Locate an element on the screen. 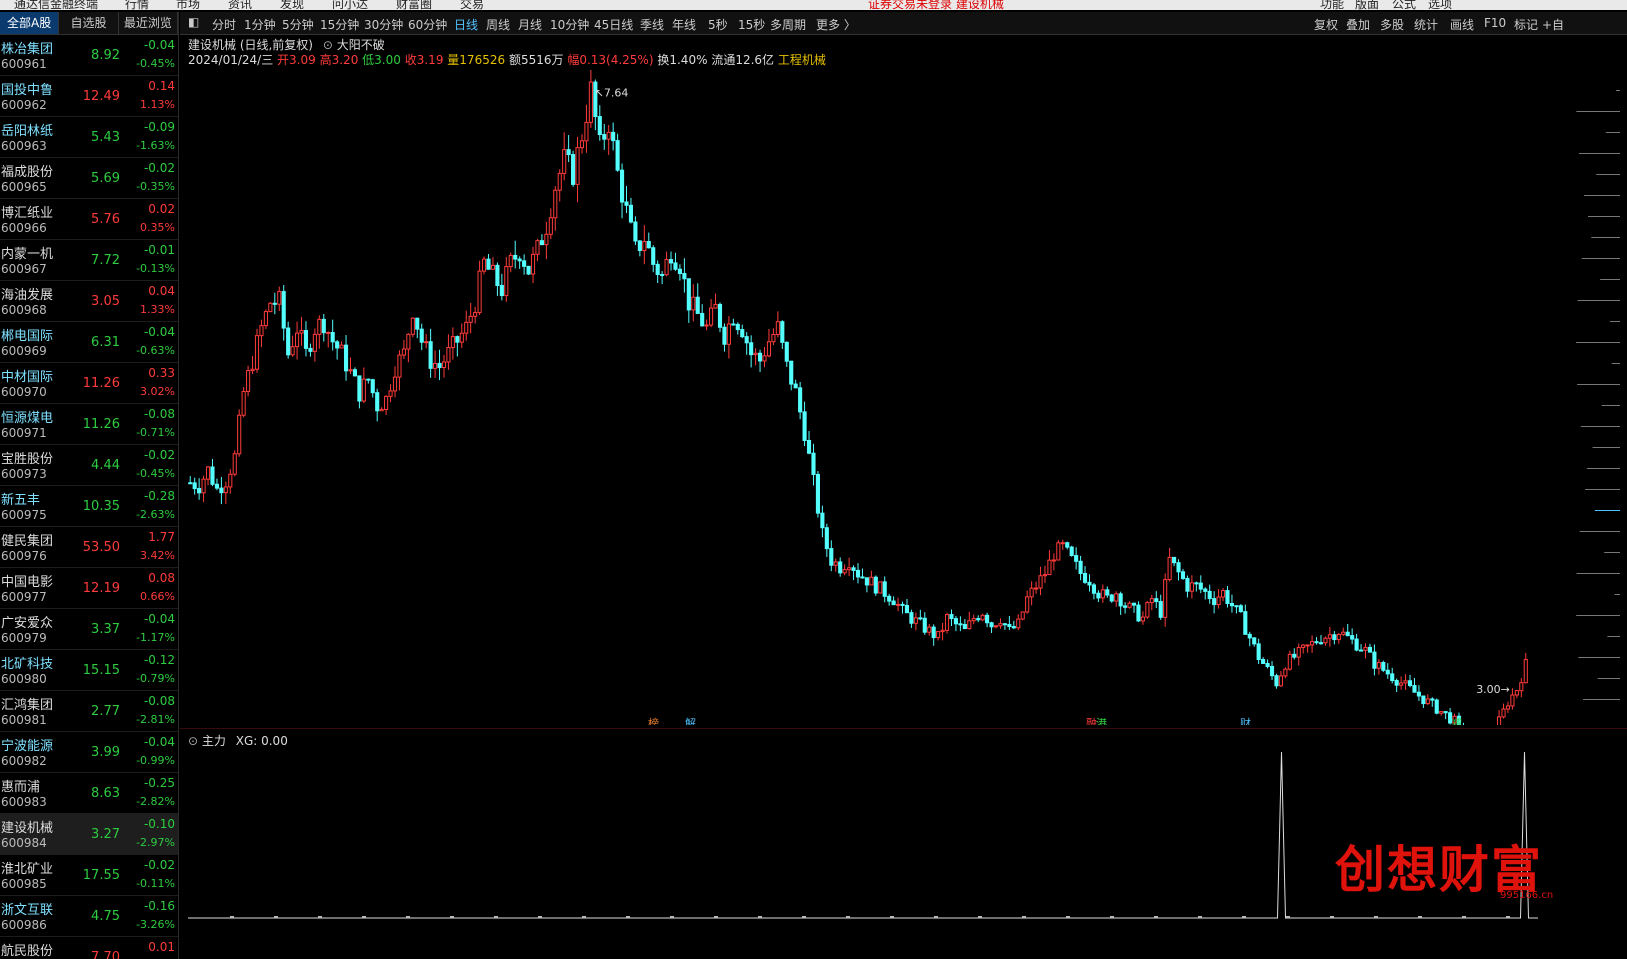 The width and height of the screenshot is (1627, 959). stock-code: 600967 is located at coordinates (24, 269).